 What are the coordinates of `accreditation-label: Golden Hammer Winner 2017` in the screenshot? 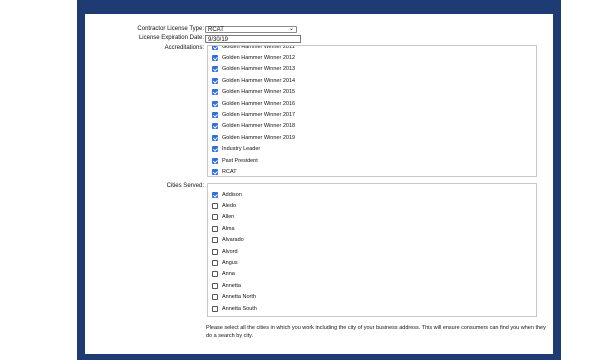 It's located at (259, 115).